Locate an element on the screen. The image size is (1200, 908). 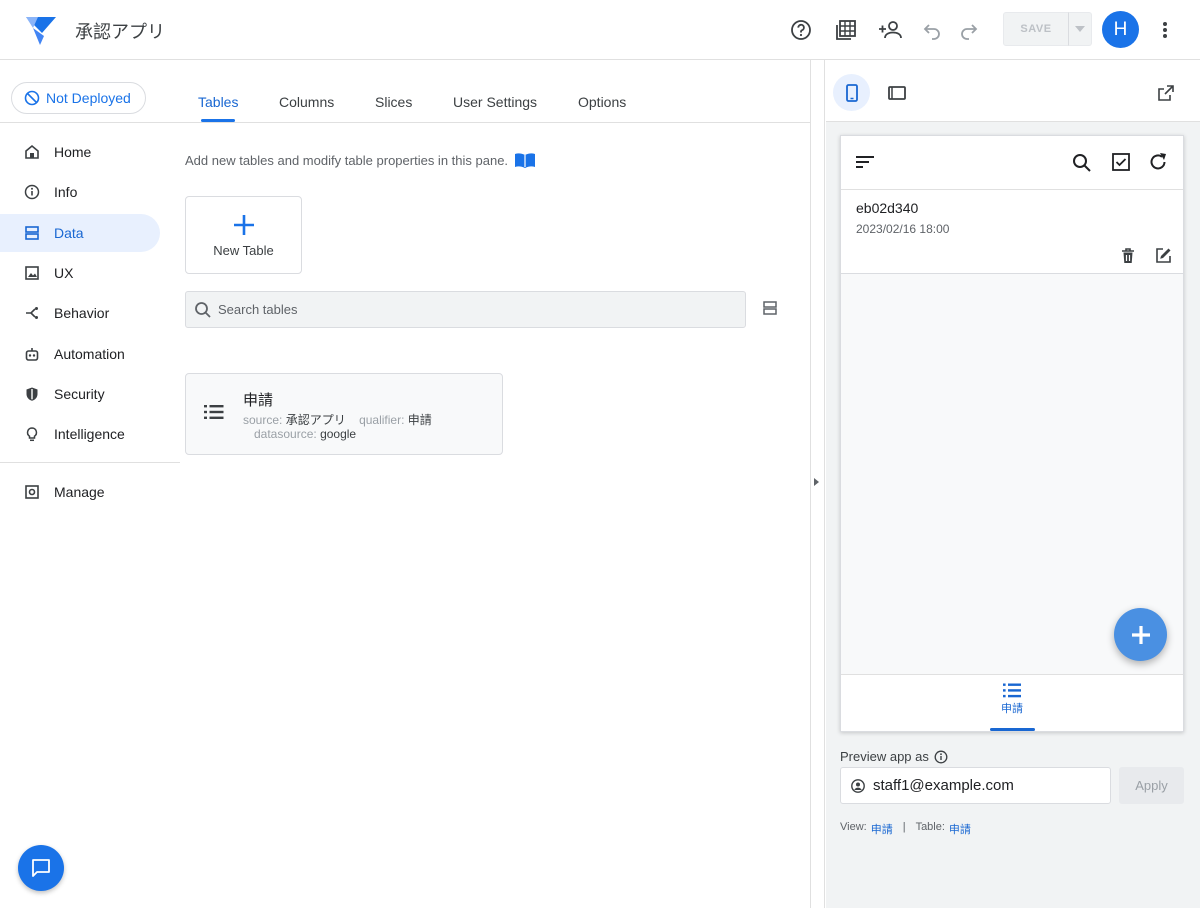
sidebar-item-label: Data is located at coordinates (69, 233).